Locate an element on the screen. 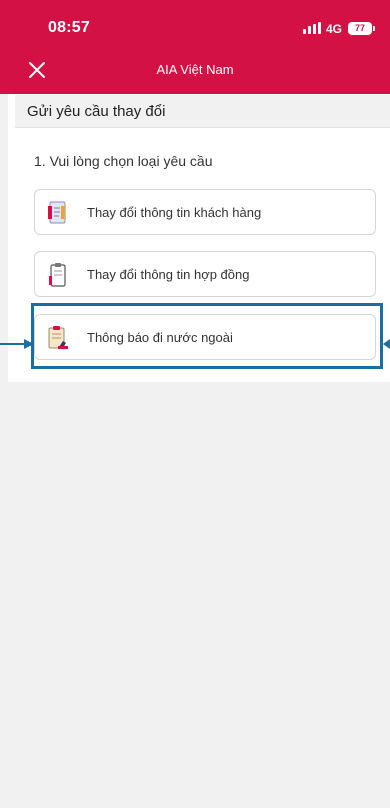 This screenshot has height=808, width=390. arrow-left-icon is located at coordinates (386, 344).